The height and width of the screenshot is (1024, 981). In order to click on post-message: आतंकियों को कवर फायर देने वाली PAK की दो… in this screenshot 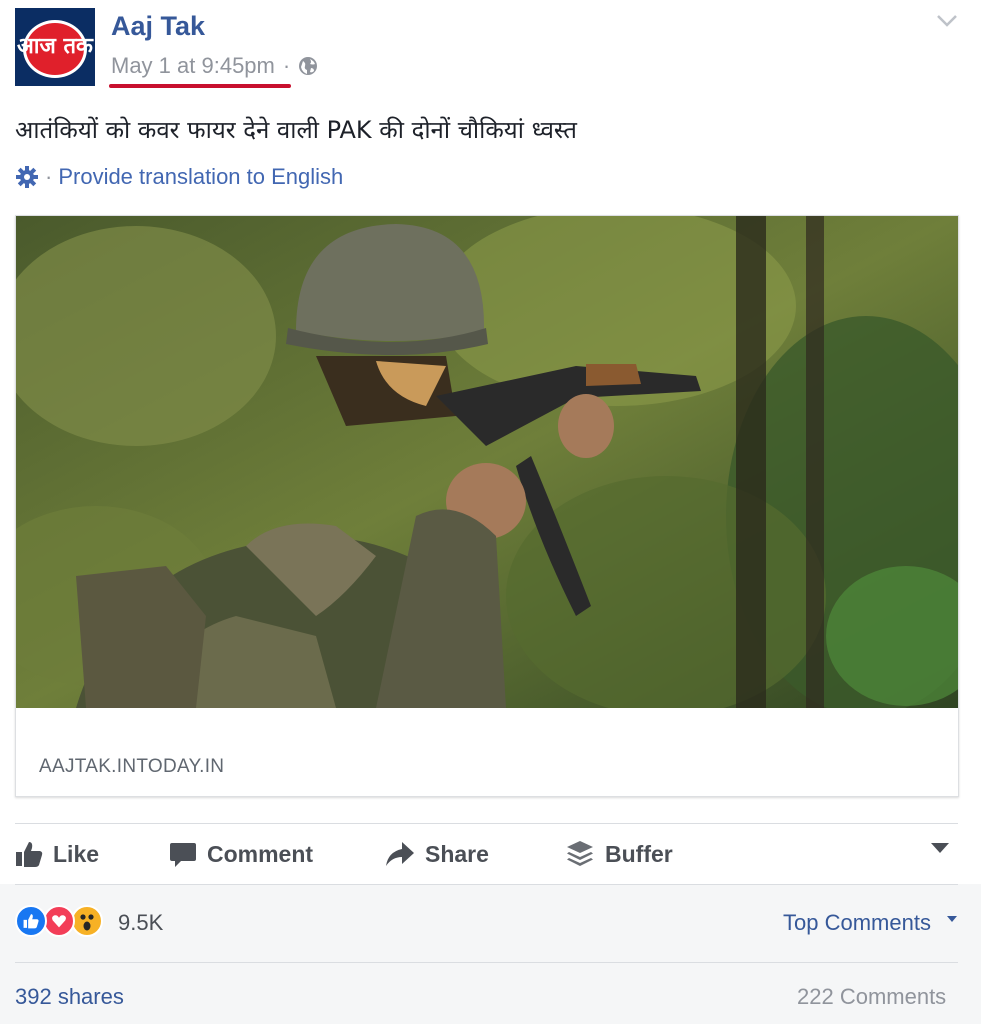, I will do `click(296, 130)`.